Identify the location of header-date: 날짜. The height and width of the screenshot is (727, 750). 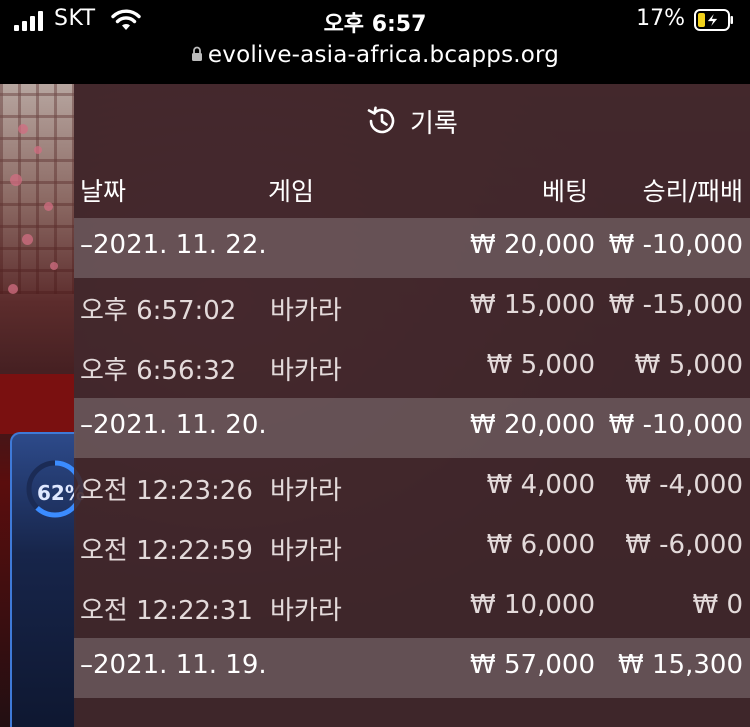
(103, 191).